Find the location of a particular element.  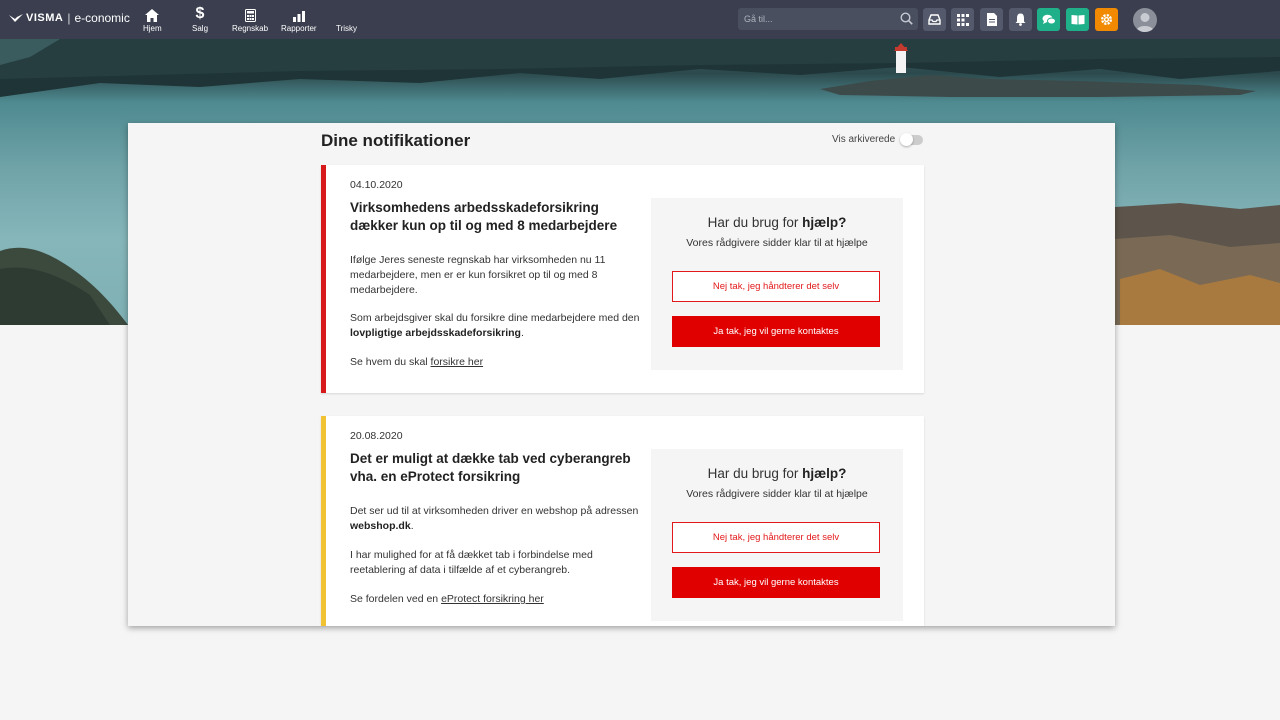

notification-paragraph: Se hvem du skal forsikre her is located at coordinates (417, 362).